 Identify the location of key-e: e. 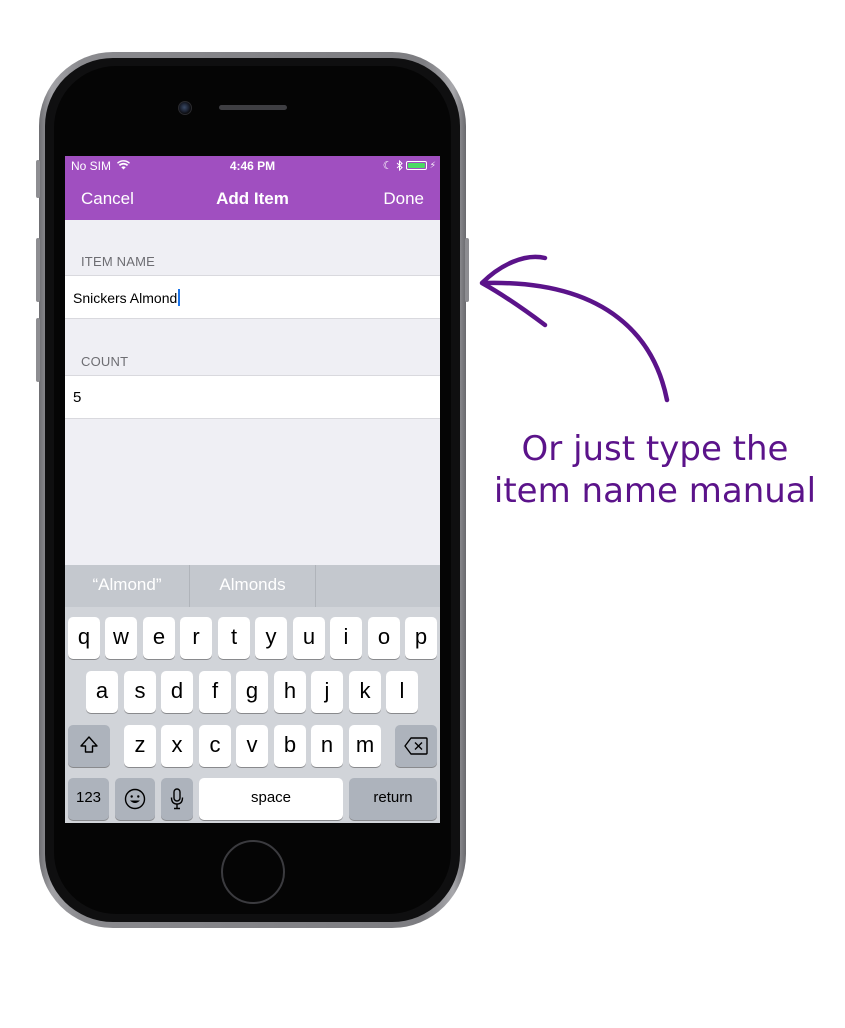
(159, 638).